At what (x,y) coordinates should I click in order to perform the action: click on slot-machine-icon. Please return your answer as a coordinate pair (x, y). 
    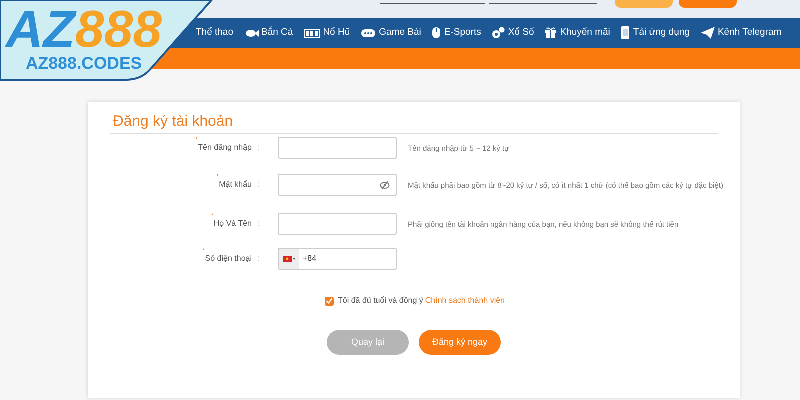
    Looking at the image, I should click on (312, 33).